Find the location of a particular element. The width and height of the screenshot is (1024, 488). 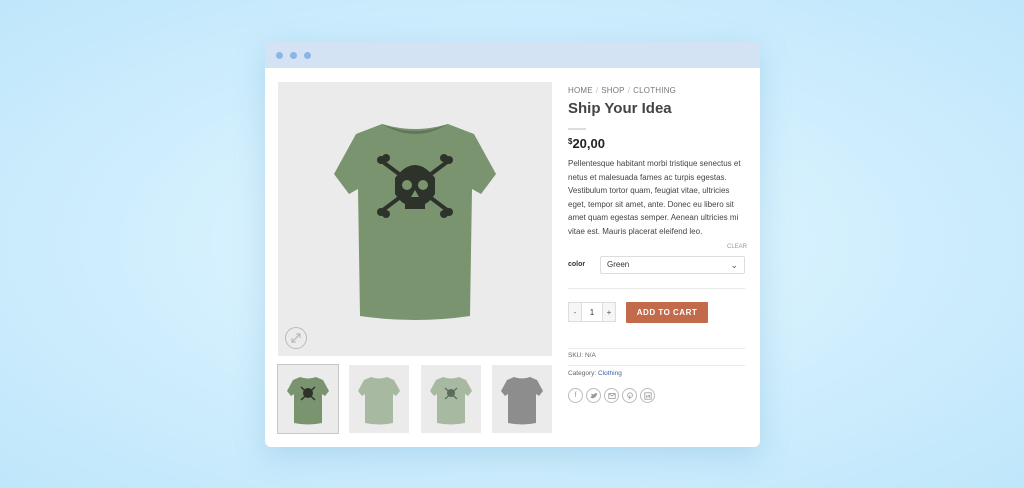

facebook-icon: f is located at coordinates (575, 395).